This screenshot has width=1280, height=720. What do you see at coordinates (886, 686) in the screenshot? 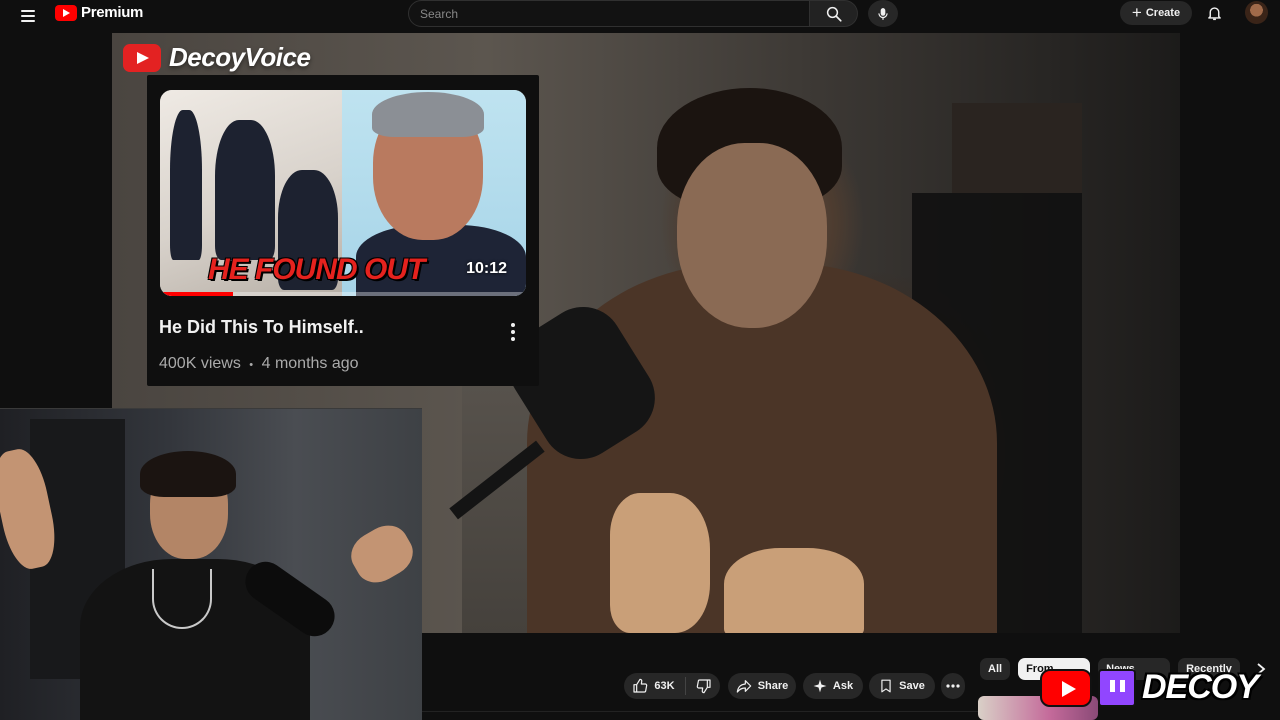
I see `save-icon` at bounding box center [886, 686].